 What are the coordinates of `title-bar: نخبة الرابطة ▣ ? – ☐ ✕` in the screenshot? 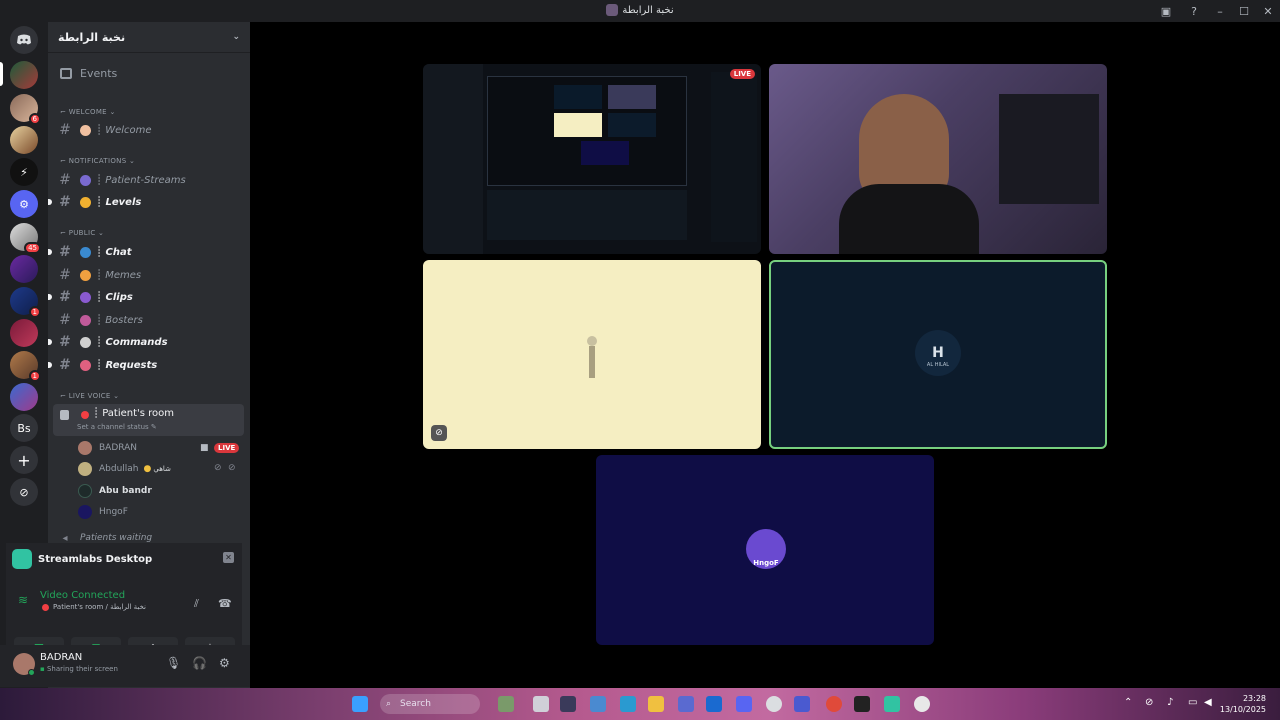 It's located at (640, 11).